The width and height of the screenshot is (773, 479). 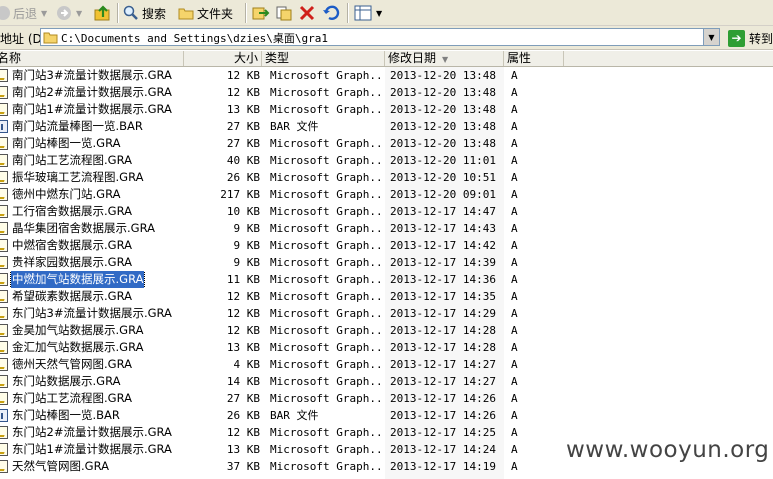 I want to click on watermark: www.wooyun.org, so click(x=668, y=450).